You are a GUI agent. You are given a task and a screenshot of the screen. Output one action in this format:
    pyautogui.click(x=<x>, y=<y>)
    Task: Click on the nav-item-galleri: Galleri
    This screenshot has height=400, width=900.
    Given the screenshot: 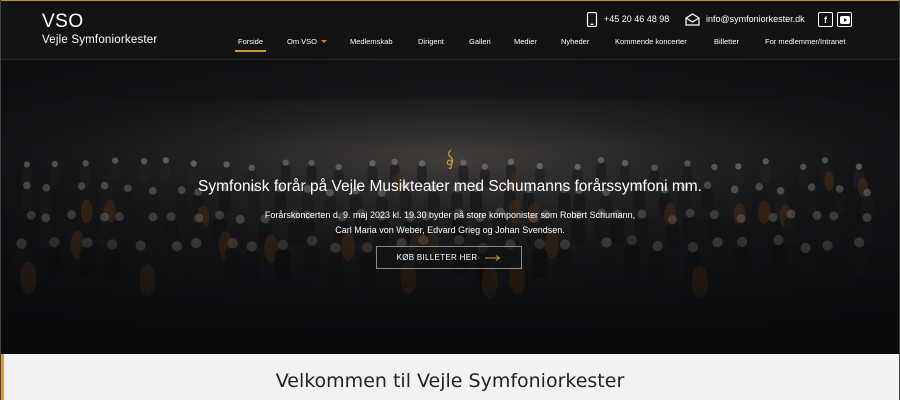 What is the action you would take?
    pyautogui.click(x=480, y=41)
    